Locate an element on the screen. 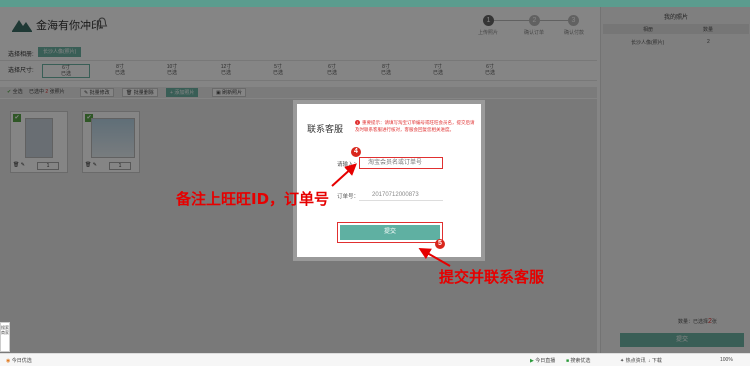  download-icon: ↓ is located at coordinates (649, 361).